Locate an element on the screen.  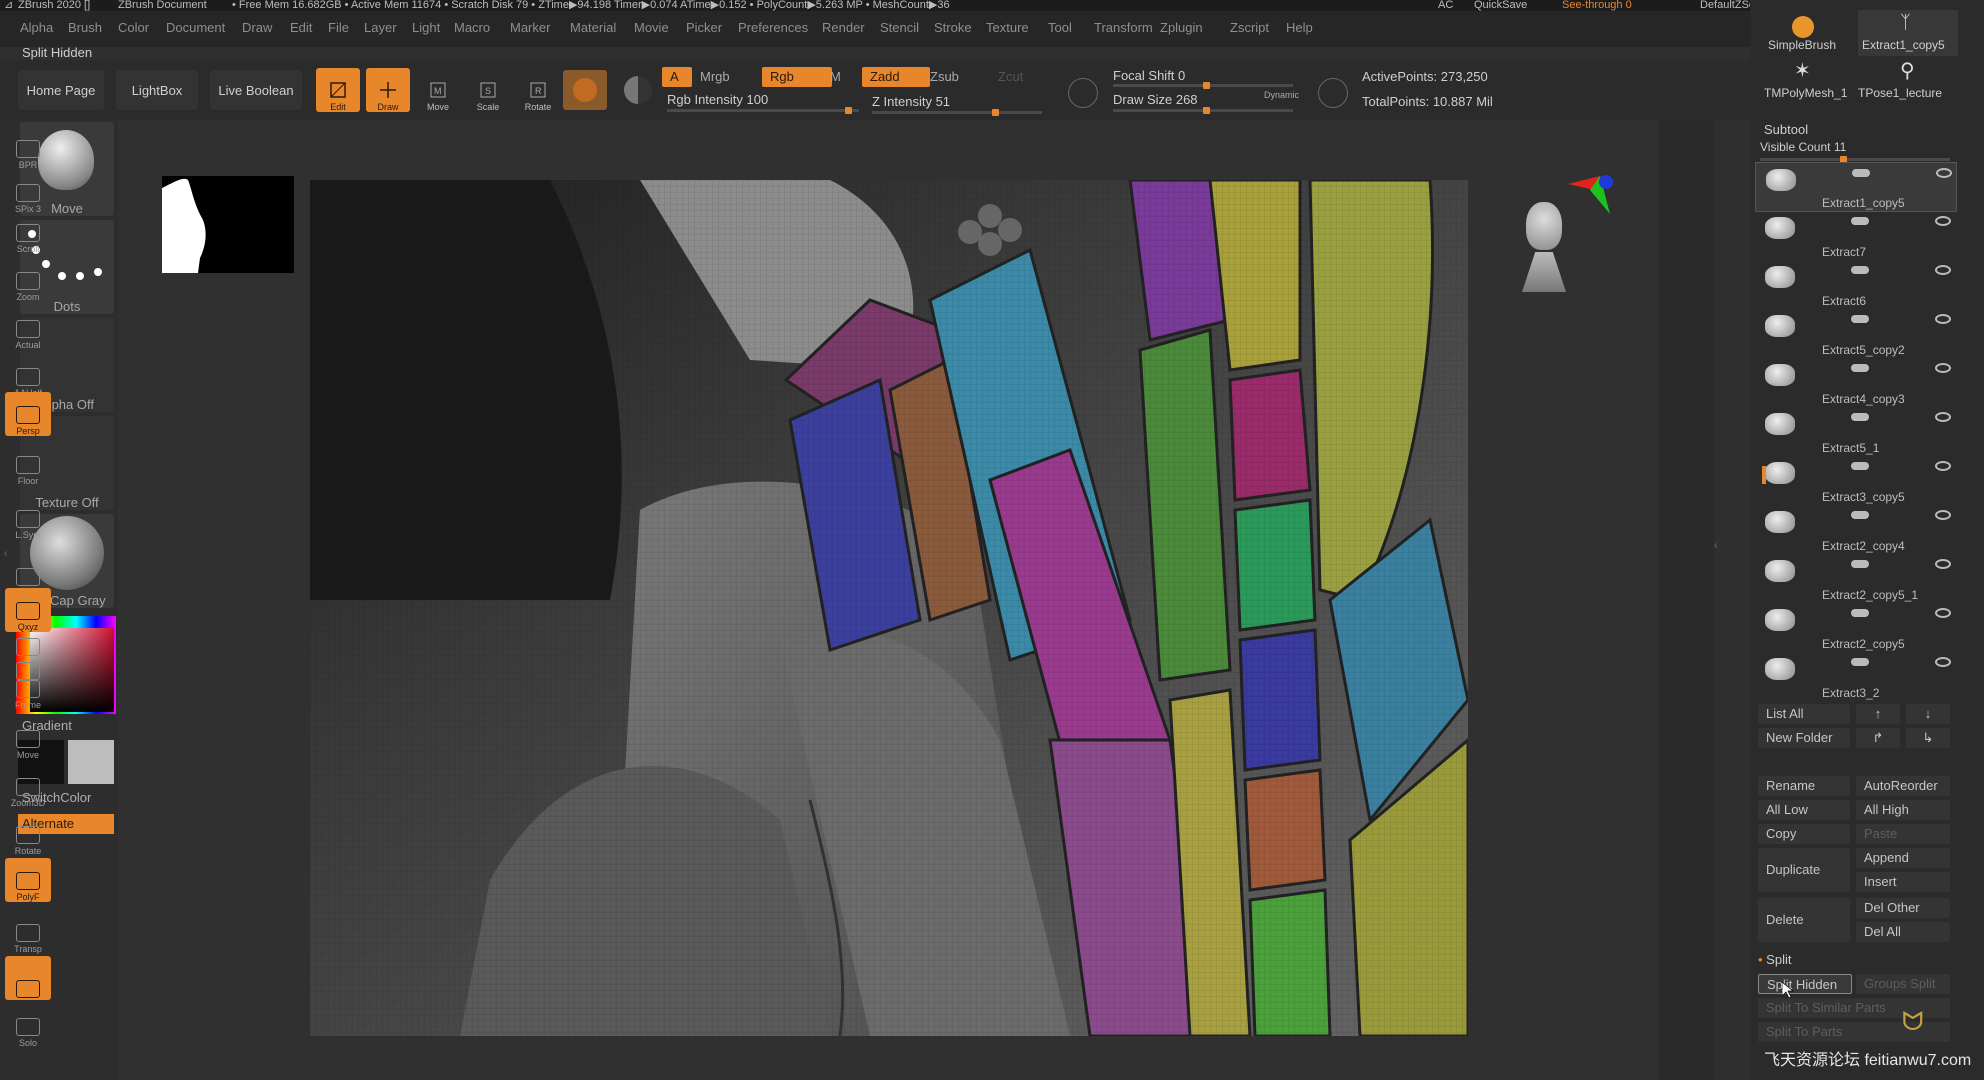
duplicate-button: Duplicate is located at coordinates (1804, 870).